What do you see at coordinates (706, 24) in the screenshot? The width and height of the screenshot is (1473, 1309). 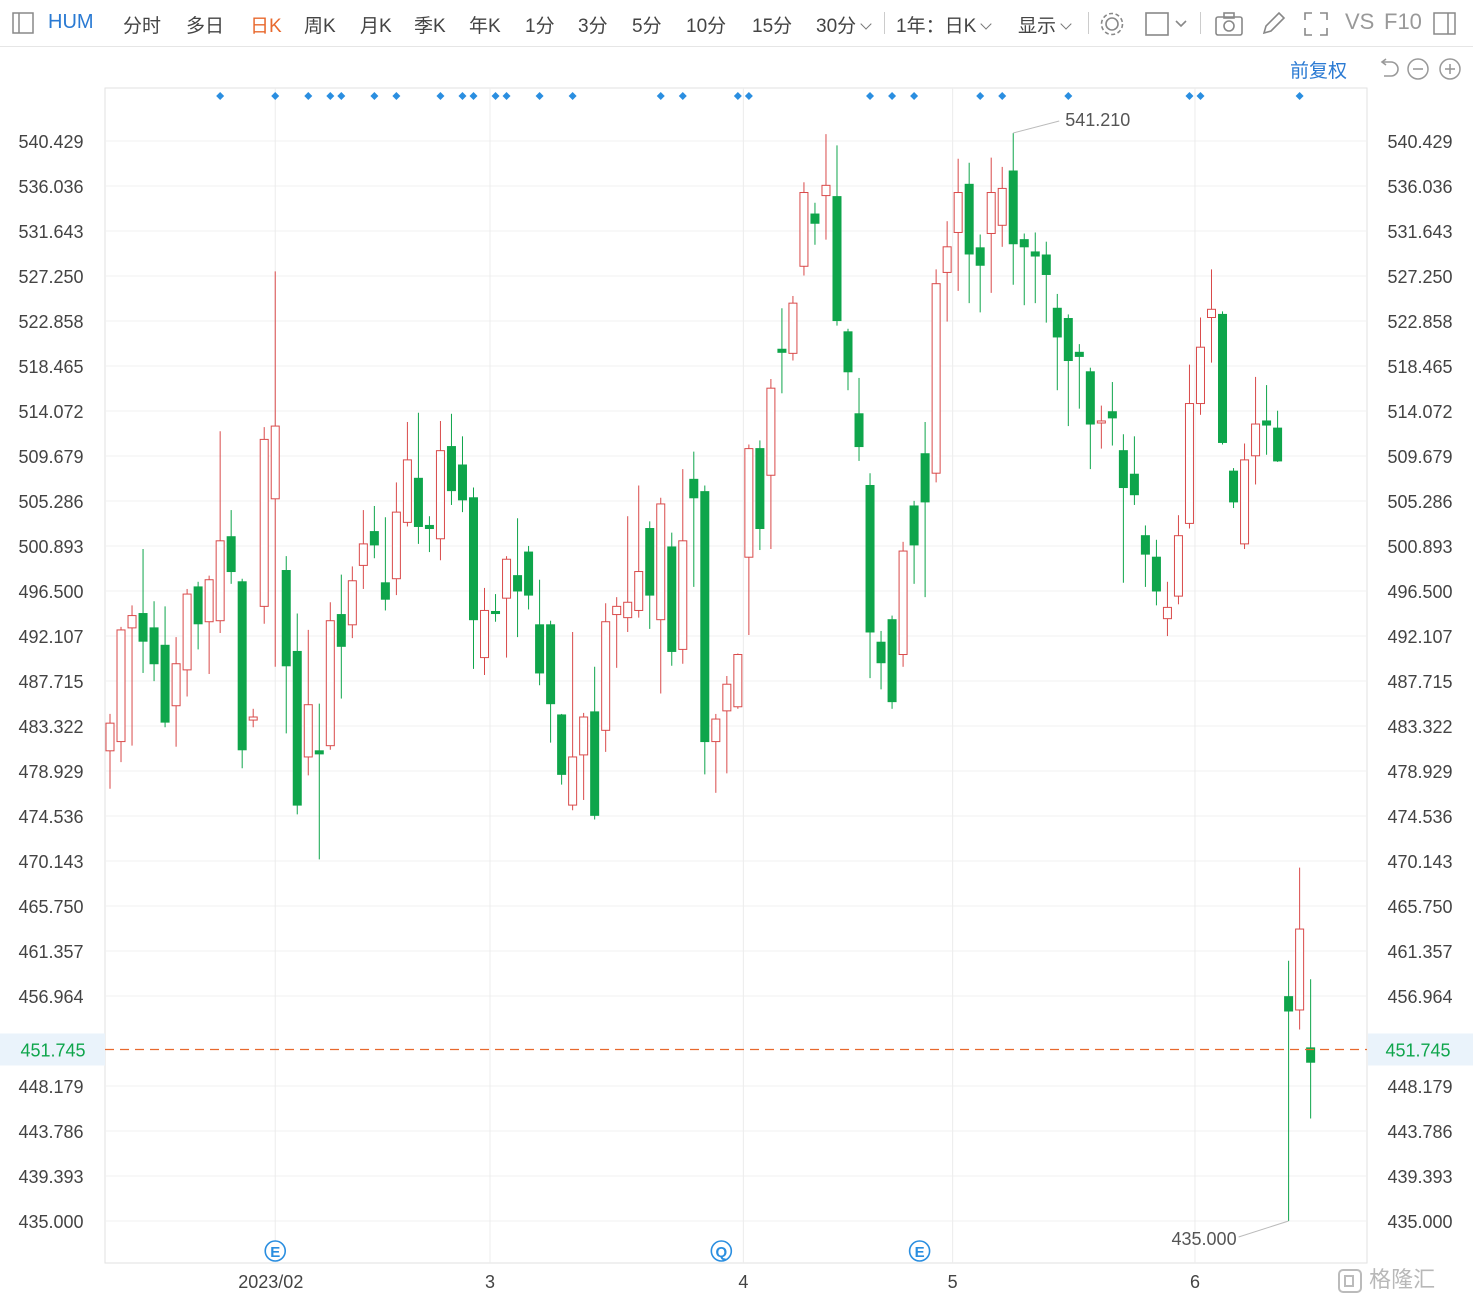 I see `tab-10min: 10分` at bounding box center [706, 24].